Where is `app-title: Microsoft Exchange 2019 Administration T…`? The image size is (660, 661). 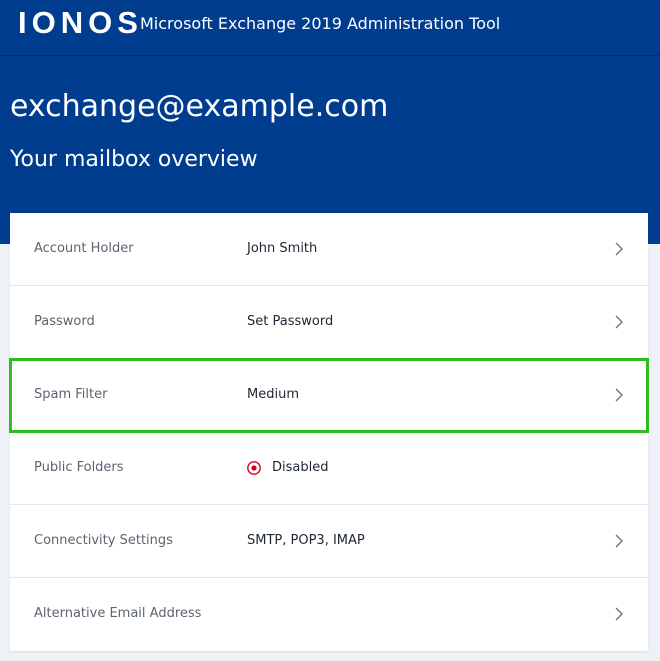 app-title: Microsoft Exchange 2019 Administration T… is located at coordinates (320, 23).